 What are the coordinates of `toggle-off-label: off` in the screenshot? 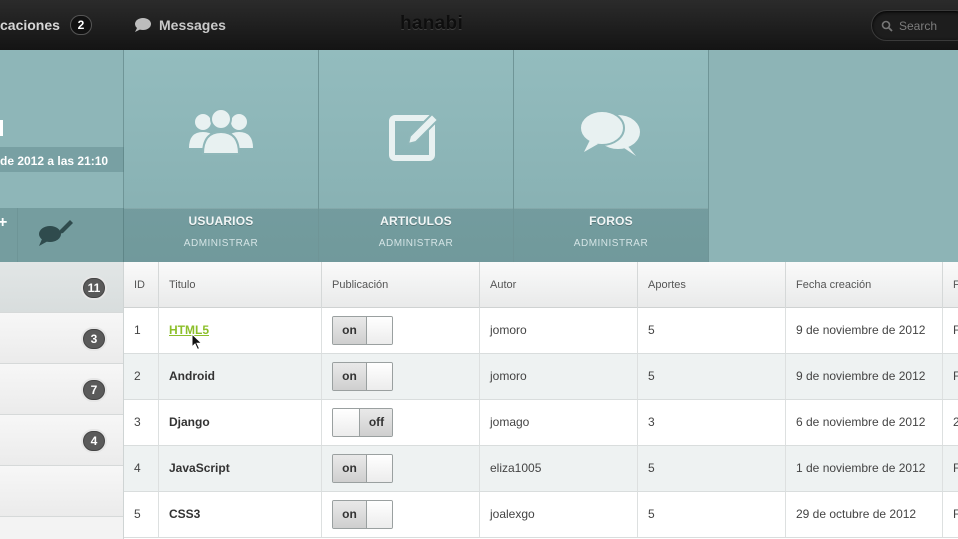 It's located at (375, 422).